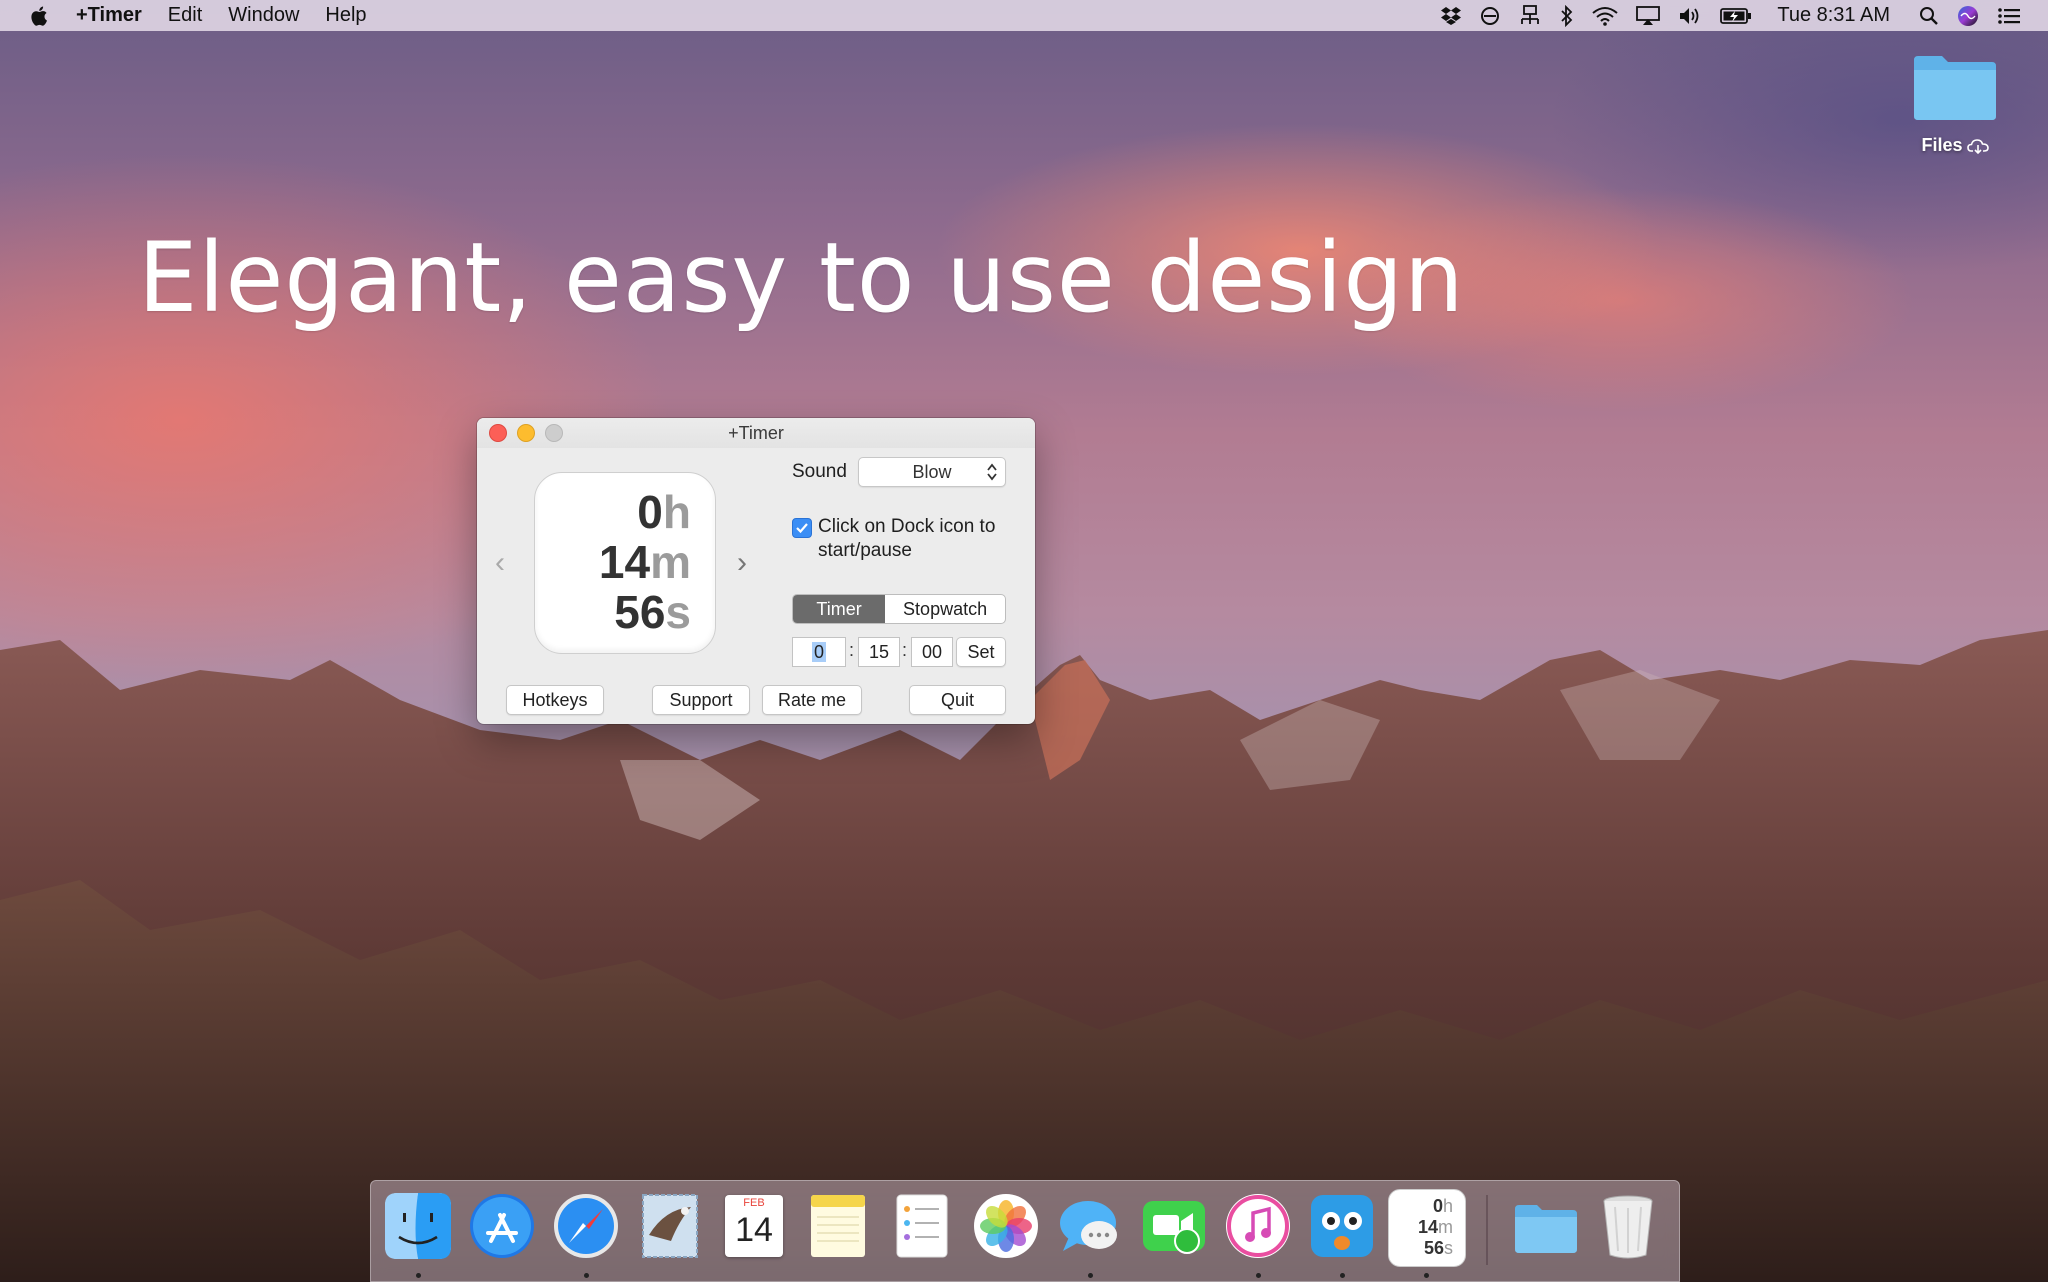 The height and width of the screenshot is (1282, 2048). I want to click on sound-value: Blow, so click(932, 472).